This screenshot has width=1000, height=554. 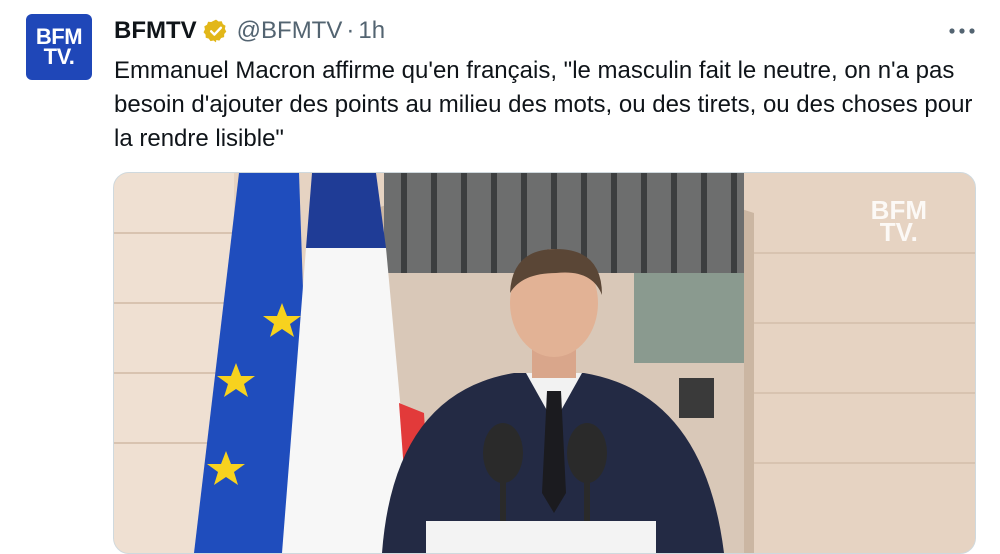 What do you see at coordinates (290, 31) in the screenshot?
I see `handle: @BFMTV` at bounding box center [290, 31].